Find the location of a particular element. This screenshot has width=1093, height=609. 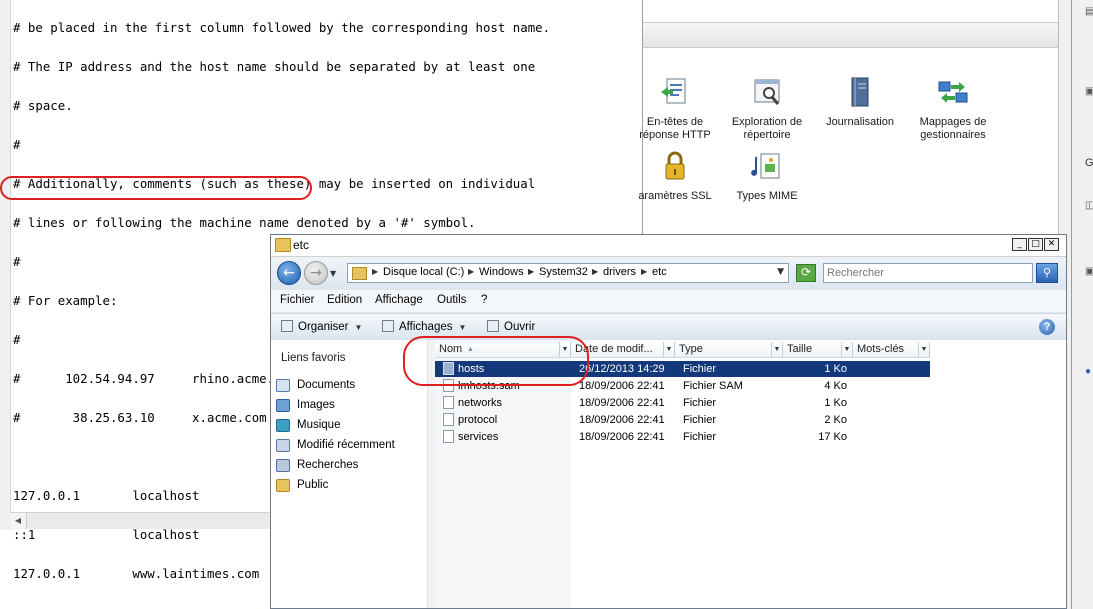

search-input is located at coordinates (928, 273).